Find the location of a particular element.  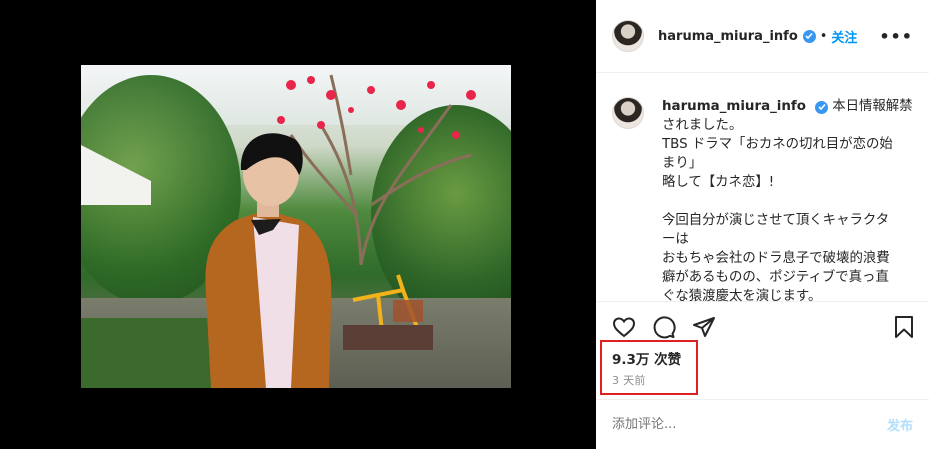

share-icon is located at coordinates (704, 327).